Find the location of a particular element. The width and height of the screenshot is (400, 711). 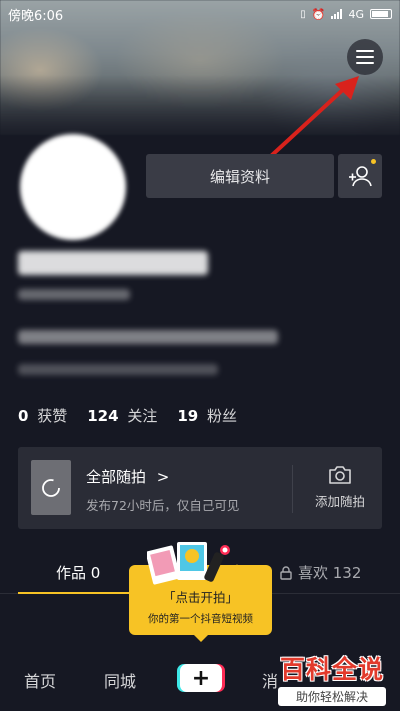

camera-icon is located at coordinates (340, 475).